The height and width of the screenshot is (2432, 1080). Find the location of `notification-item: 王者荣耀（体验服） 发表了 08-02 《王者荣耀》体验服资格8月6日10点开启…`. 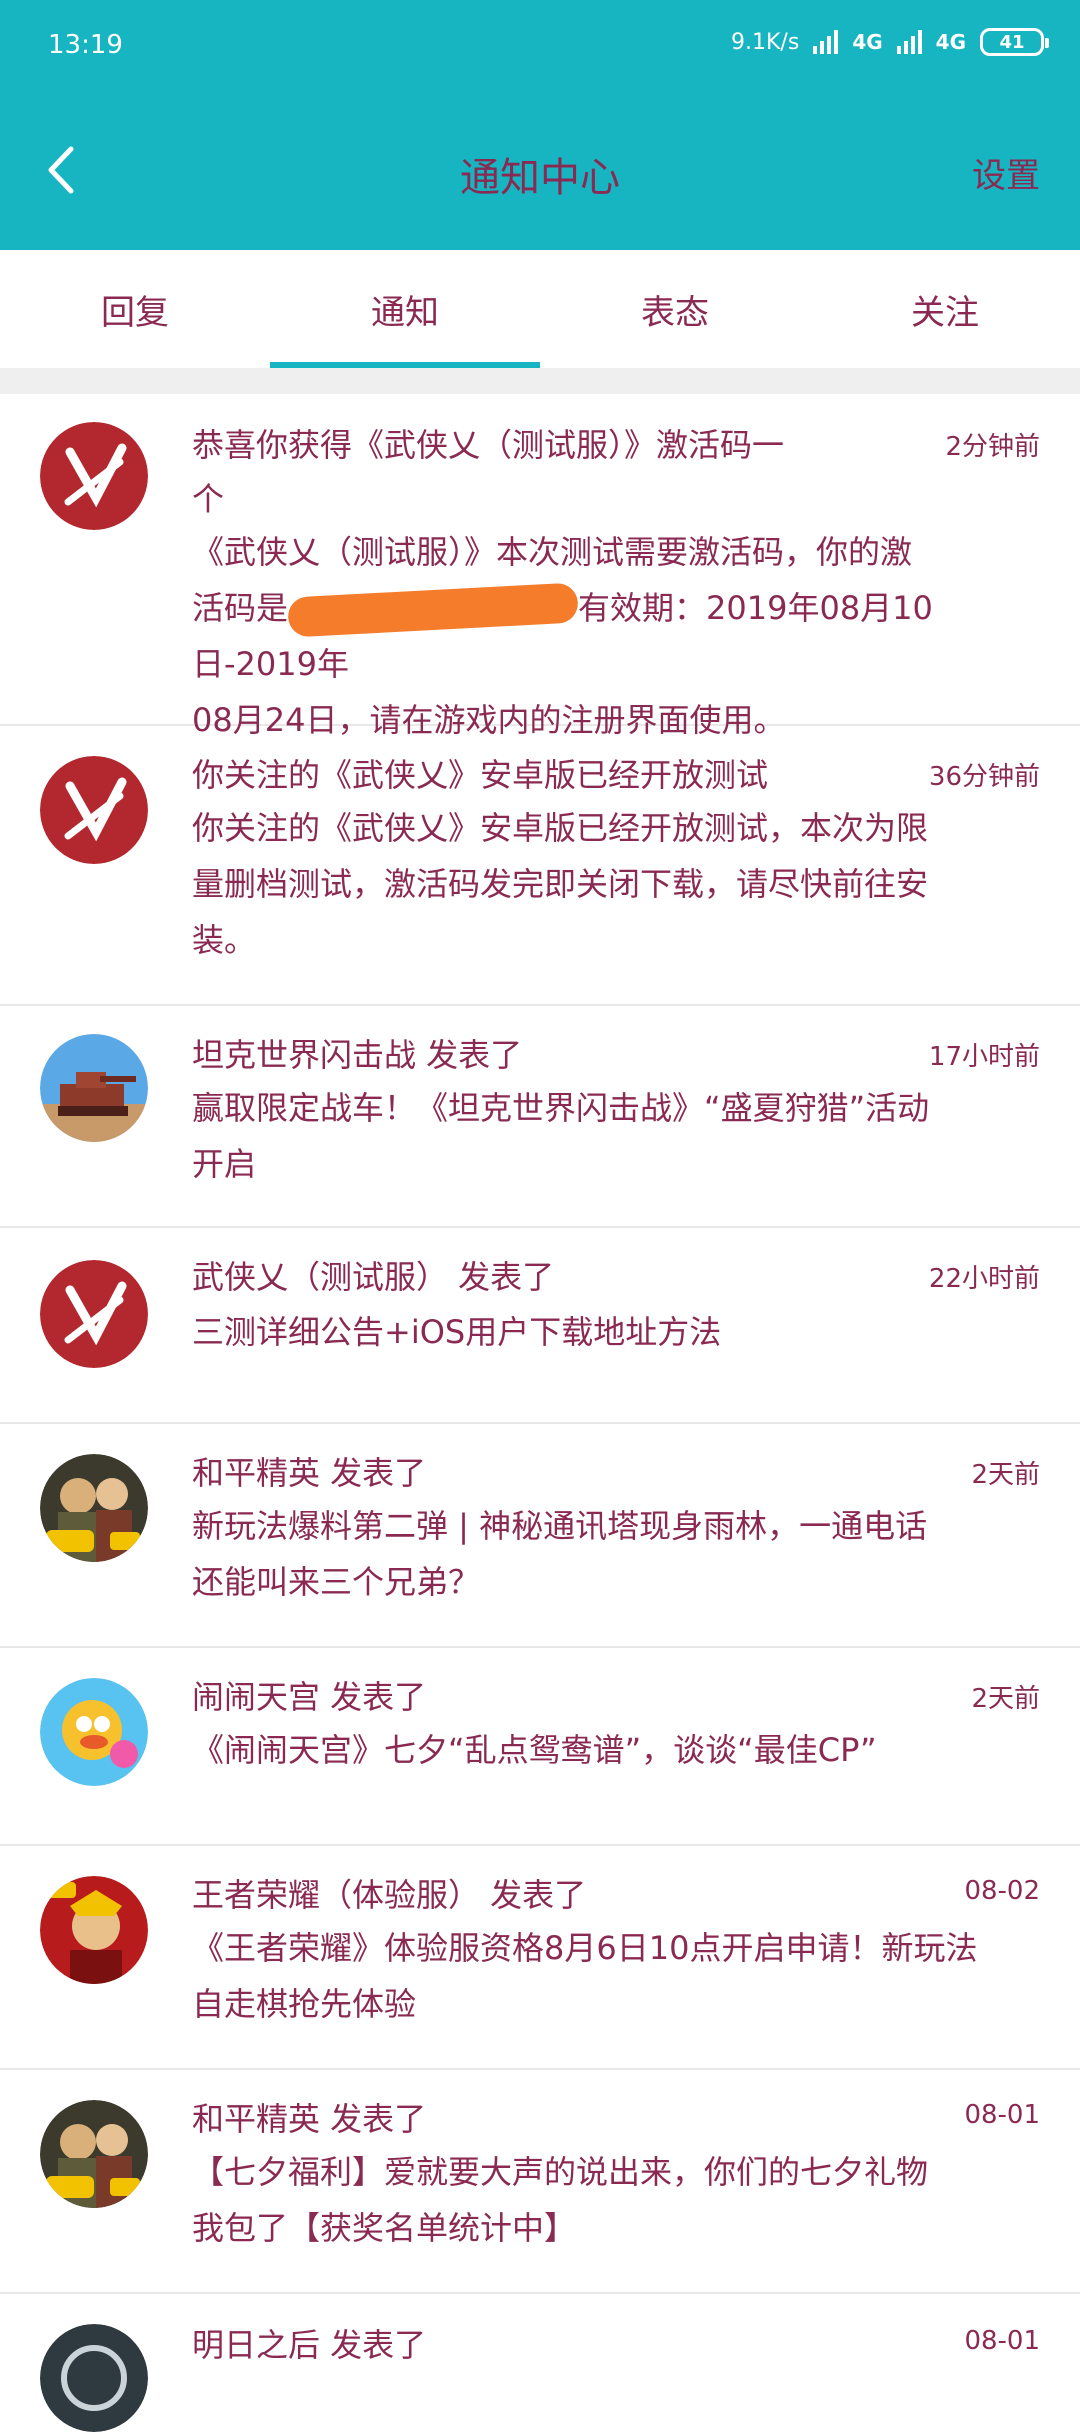

notification-item: 王者荣耀（体验服） 发表了 08-02 《王者荣耀》体验服资格8月6日10点开启… is located at coordinates (540, 1958).